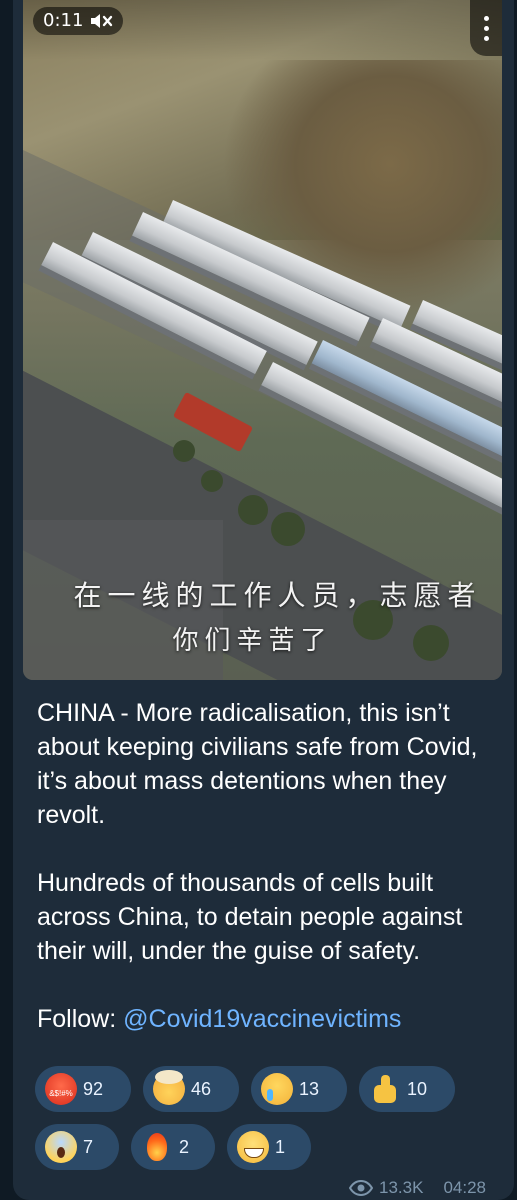 The width and height of the screenshot is (517, 1200). I want to click on reactions-bar: 92 46 13 10 7 2 1, so click(270, 1118).